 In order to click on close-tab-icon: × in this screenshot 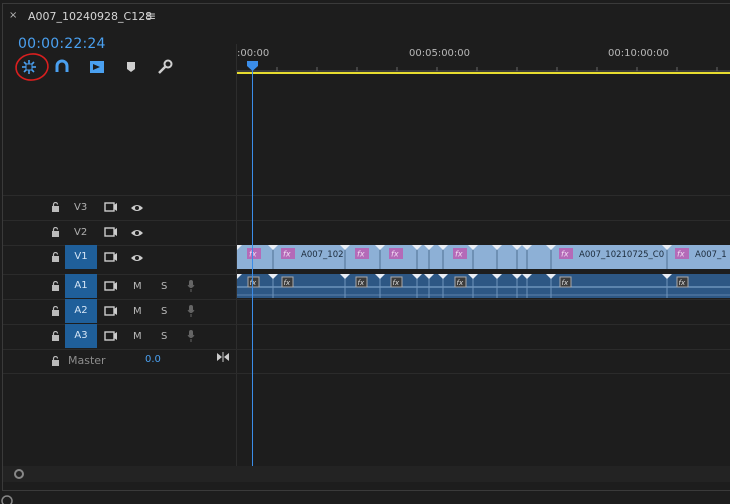, I will do `click(13, 15)`.